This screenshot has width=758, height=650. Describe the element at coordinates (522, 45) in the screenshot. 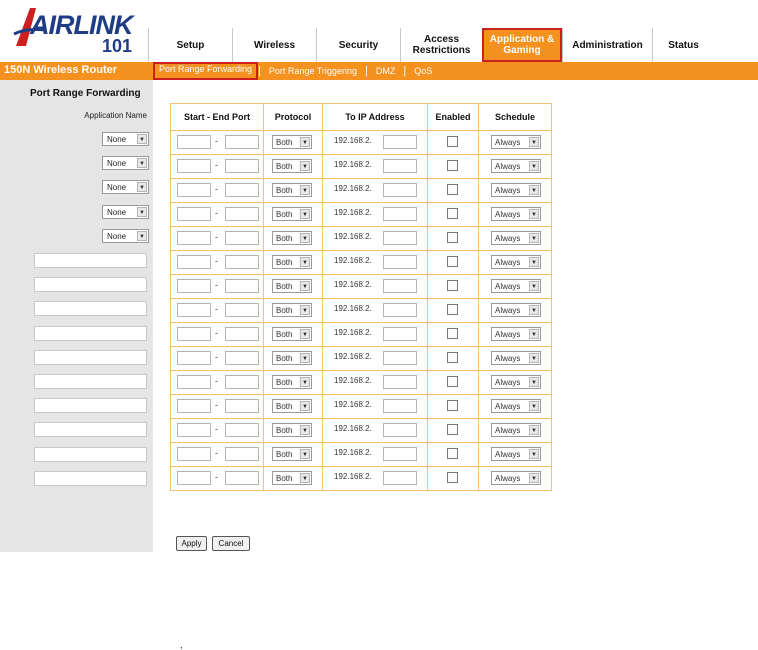

I see `nav-tab-application-gaming: Application & Gaming` at that location.